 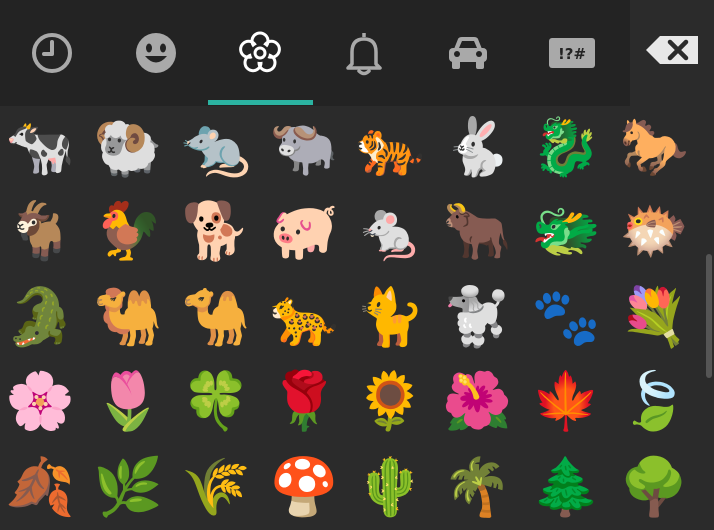 What do you see at coordinates (566, 318) in the screenshot?
I see `emoji-key: 🐾` at bounding box center [566, 318].